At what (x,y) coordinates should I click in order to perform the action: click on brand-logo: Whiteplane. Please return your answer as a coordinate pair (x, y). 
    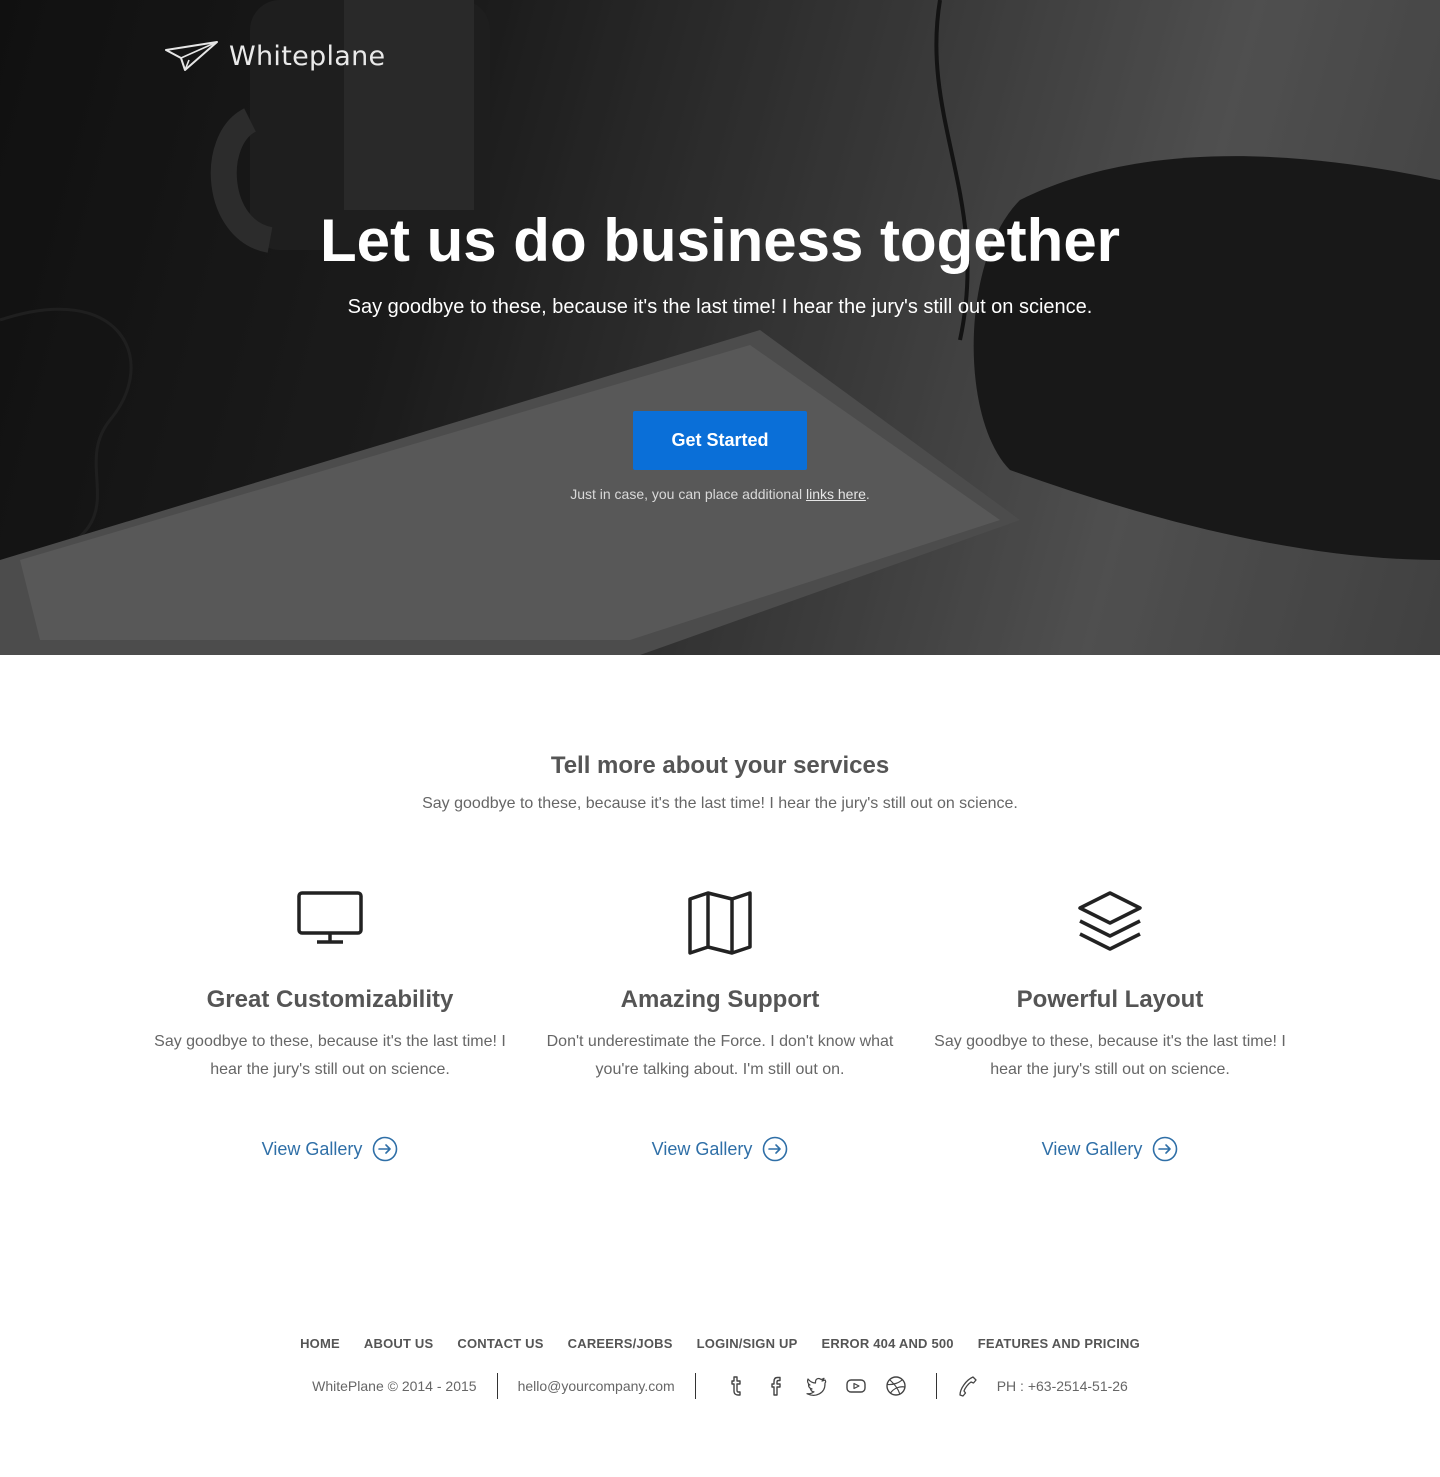
    Looking at the image, I should click on (275, 56).